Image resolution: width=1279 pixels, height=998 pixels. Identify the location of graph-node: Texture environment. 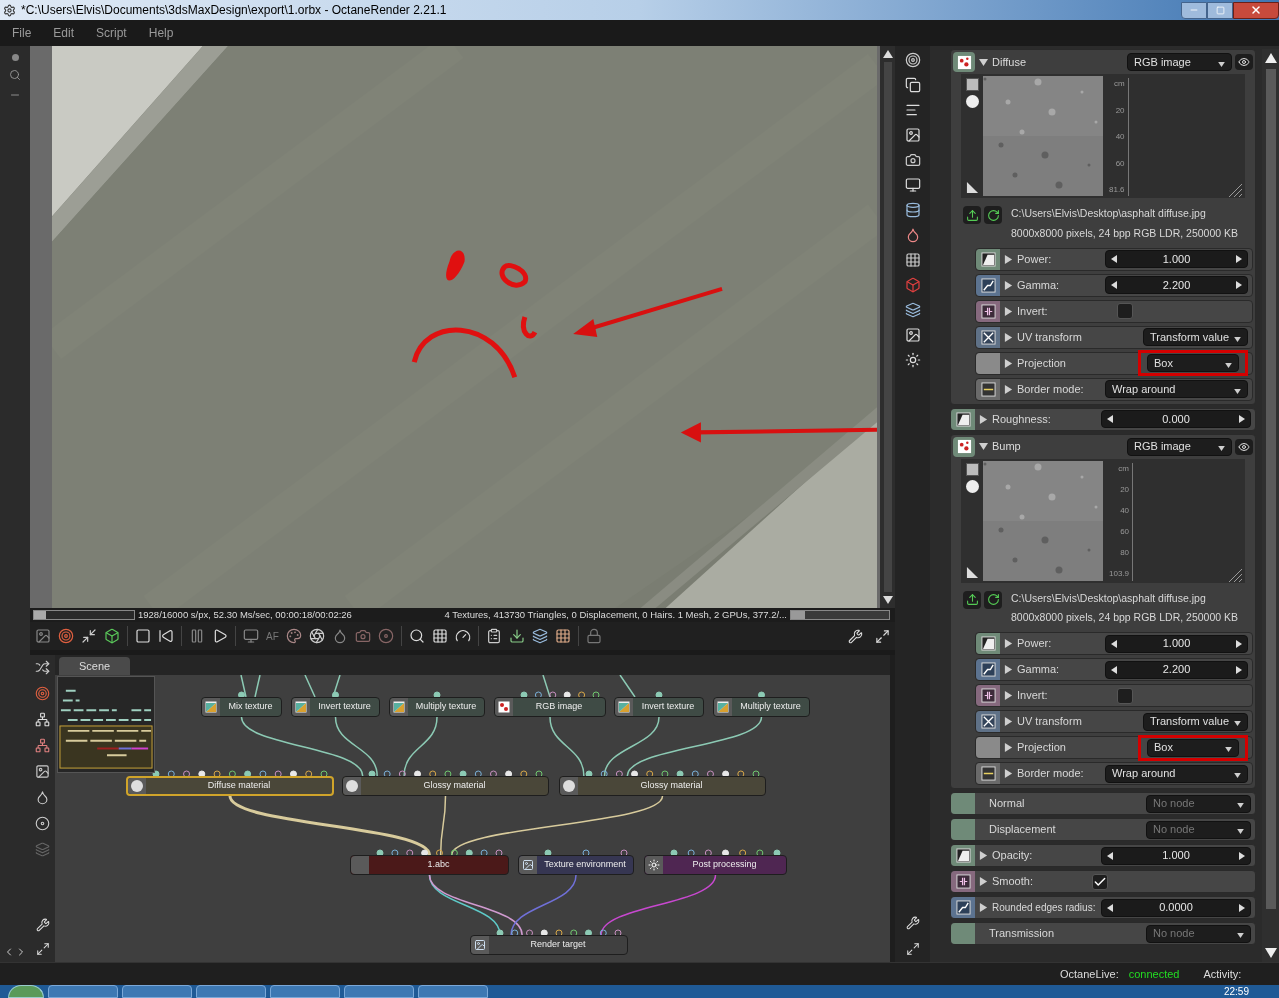
(576, 865).